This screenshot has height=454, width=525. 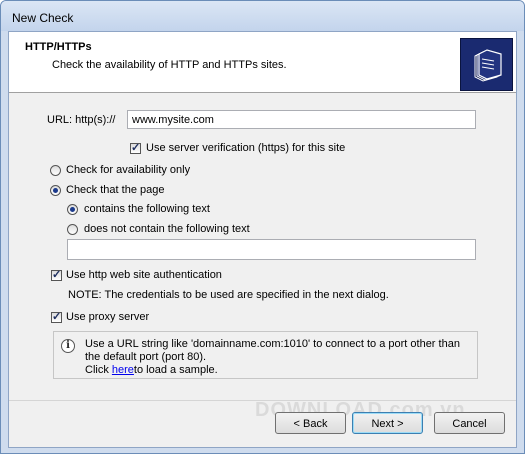 What do you see at coordinates (271, 249) in the screenshot?
I see `match-text-input` at bounding box center [271, 249].